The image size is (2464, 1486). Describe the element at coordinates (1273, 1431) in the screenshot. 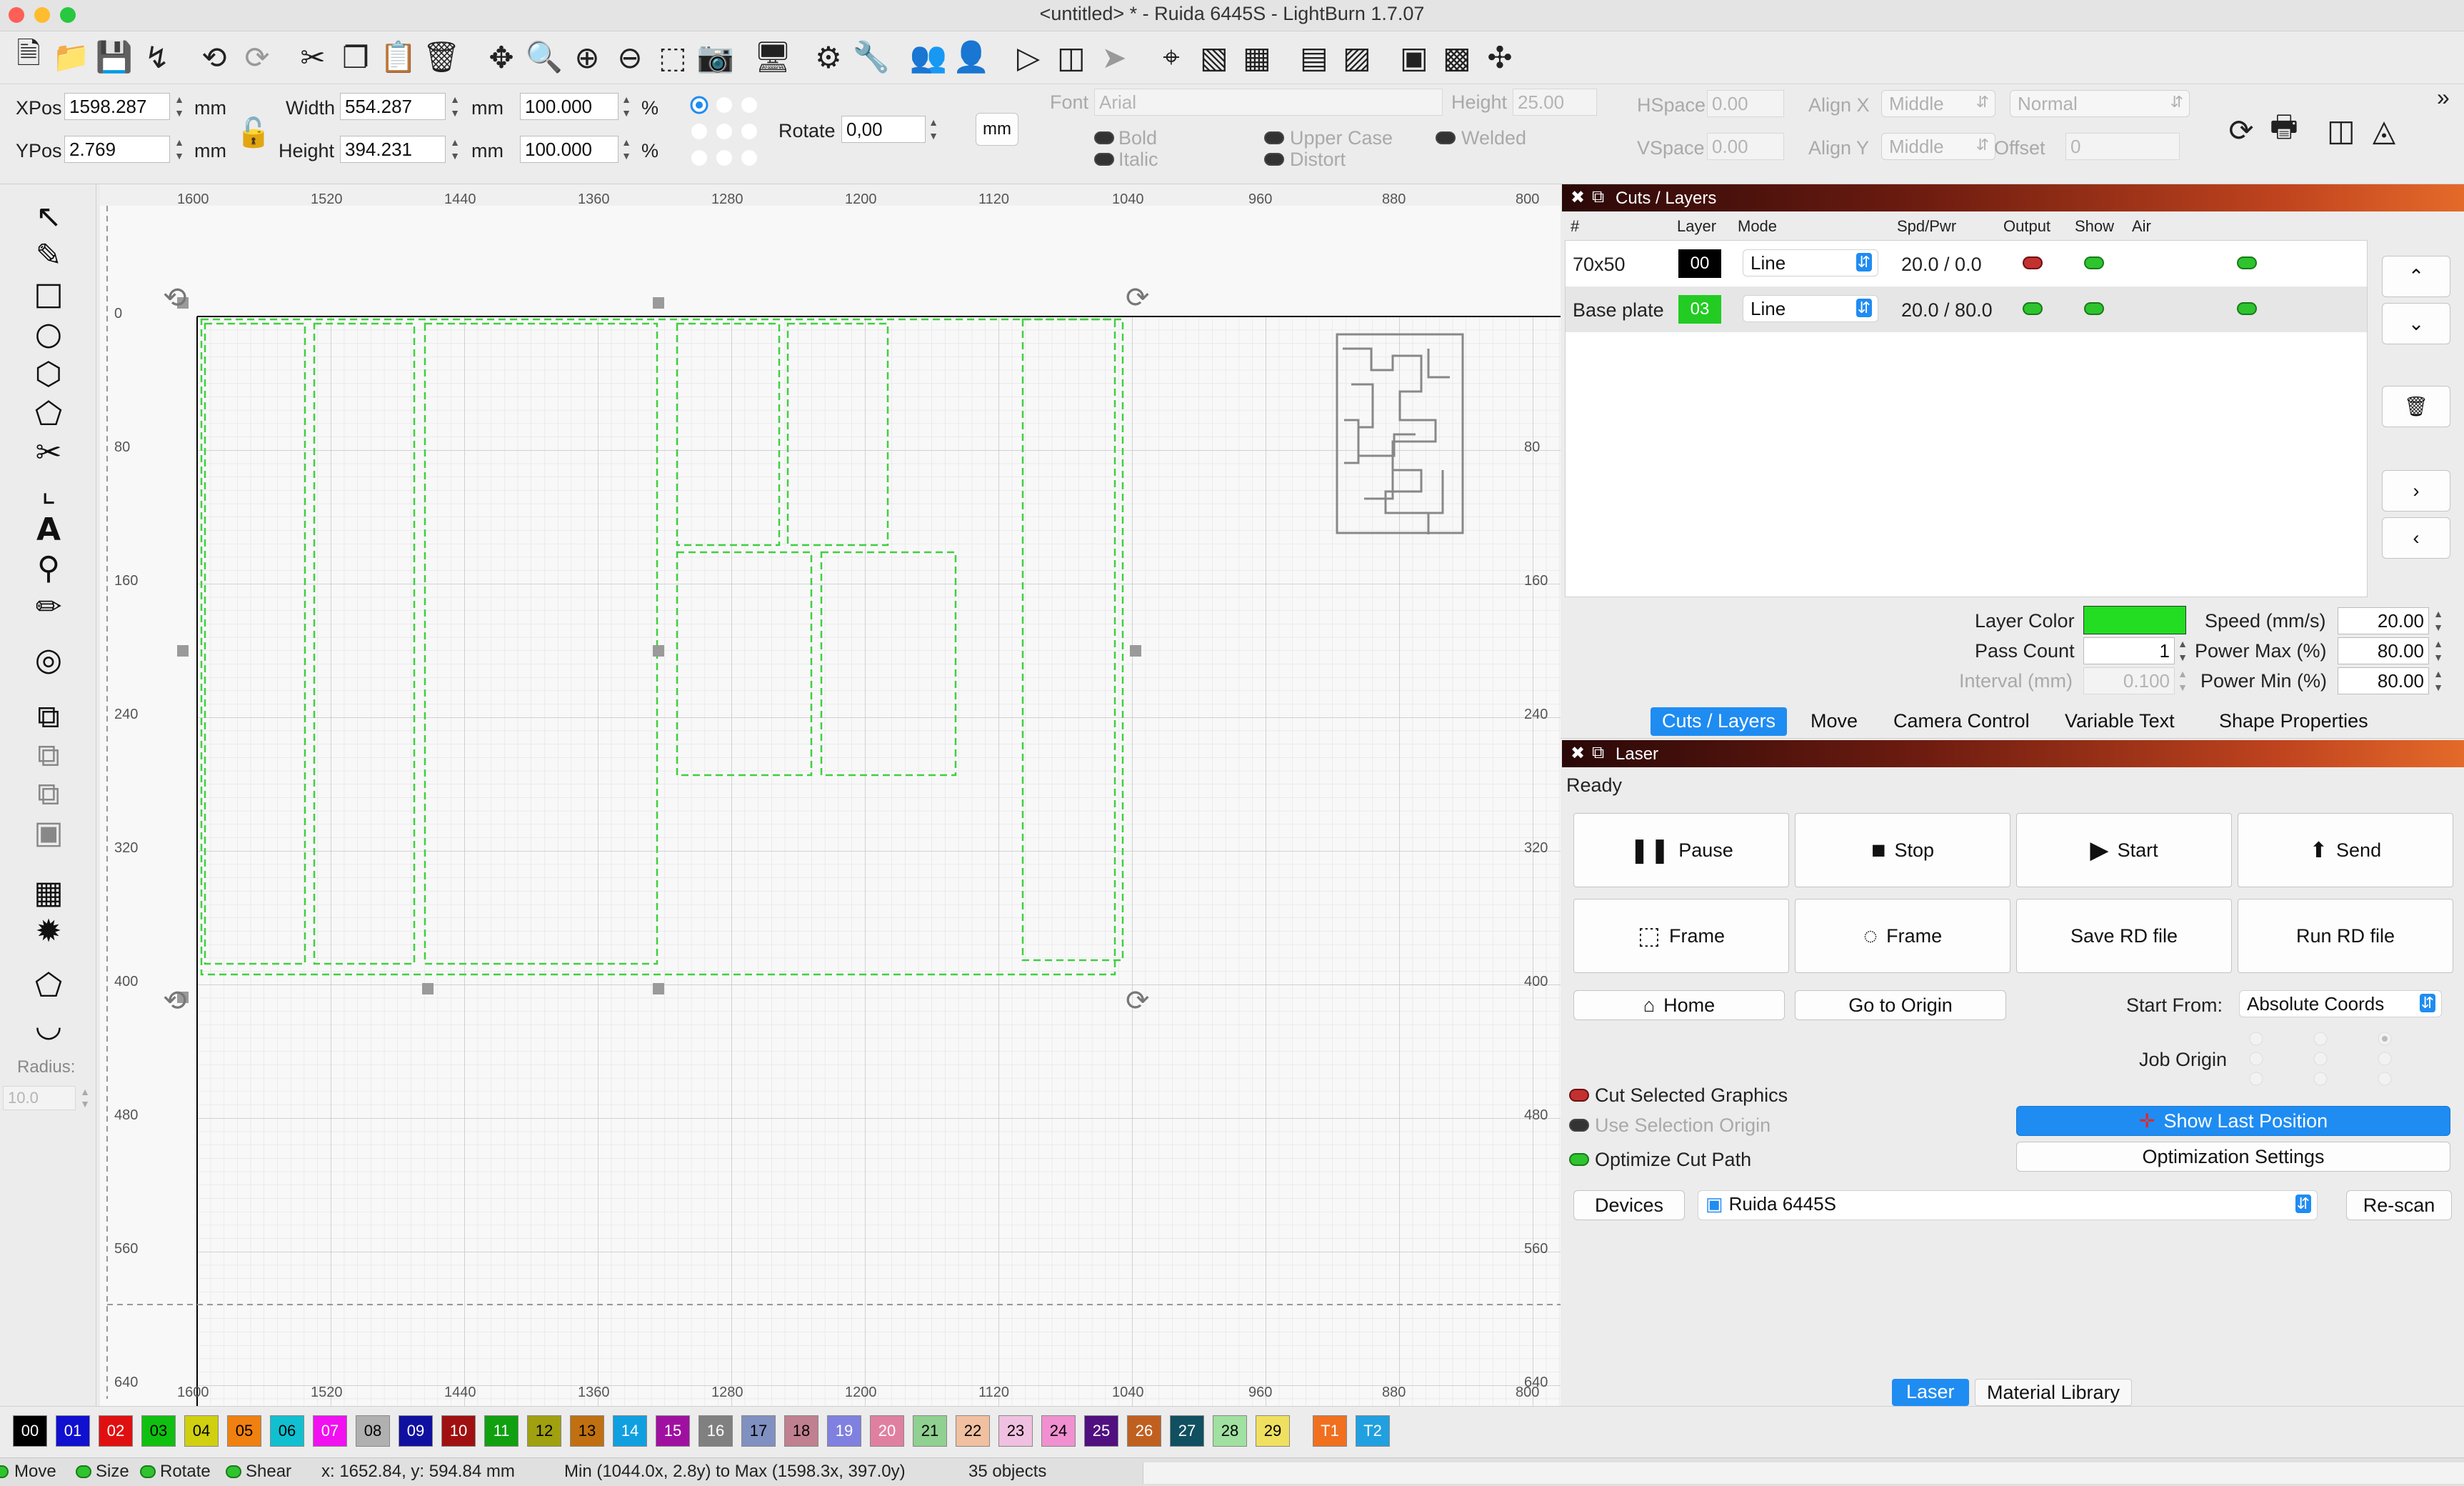

I see `palette-swatch-29: 29` at that location.